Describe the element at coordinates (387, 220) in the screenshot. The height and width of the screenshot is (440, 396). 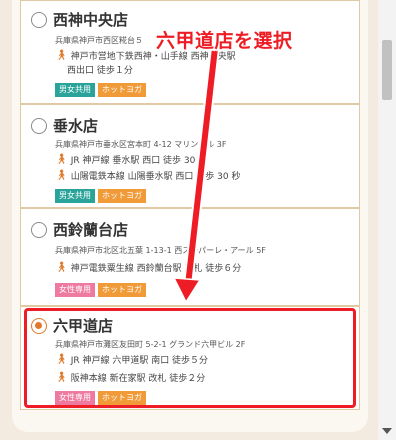
I see `scrollbar` at that location.